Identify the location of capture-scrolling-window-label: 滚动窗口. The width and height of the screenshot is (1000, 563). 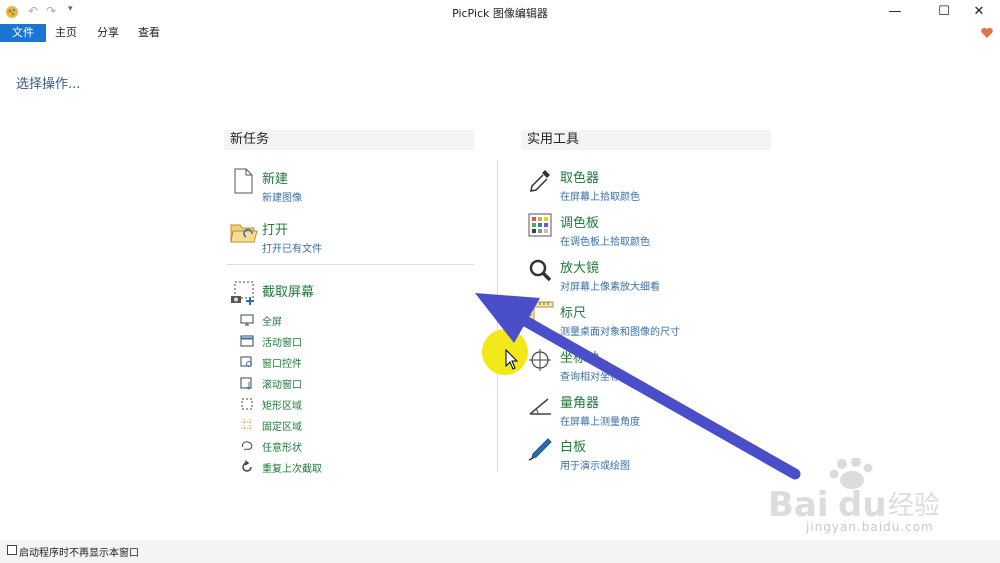
(282, 385).